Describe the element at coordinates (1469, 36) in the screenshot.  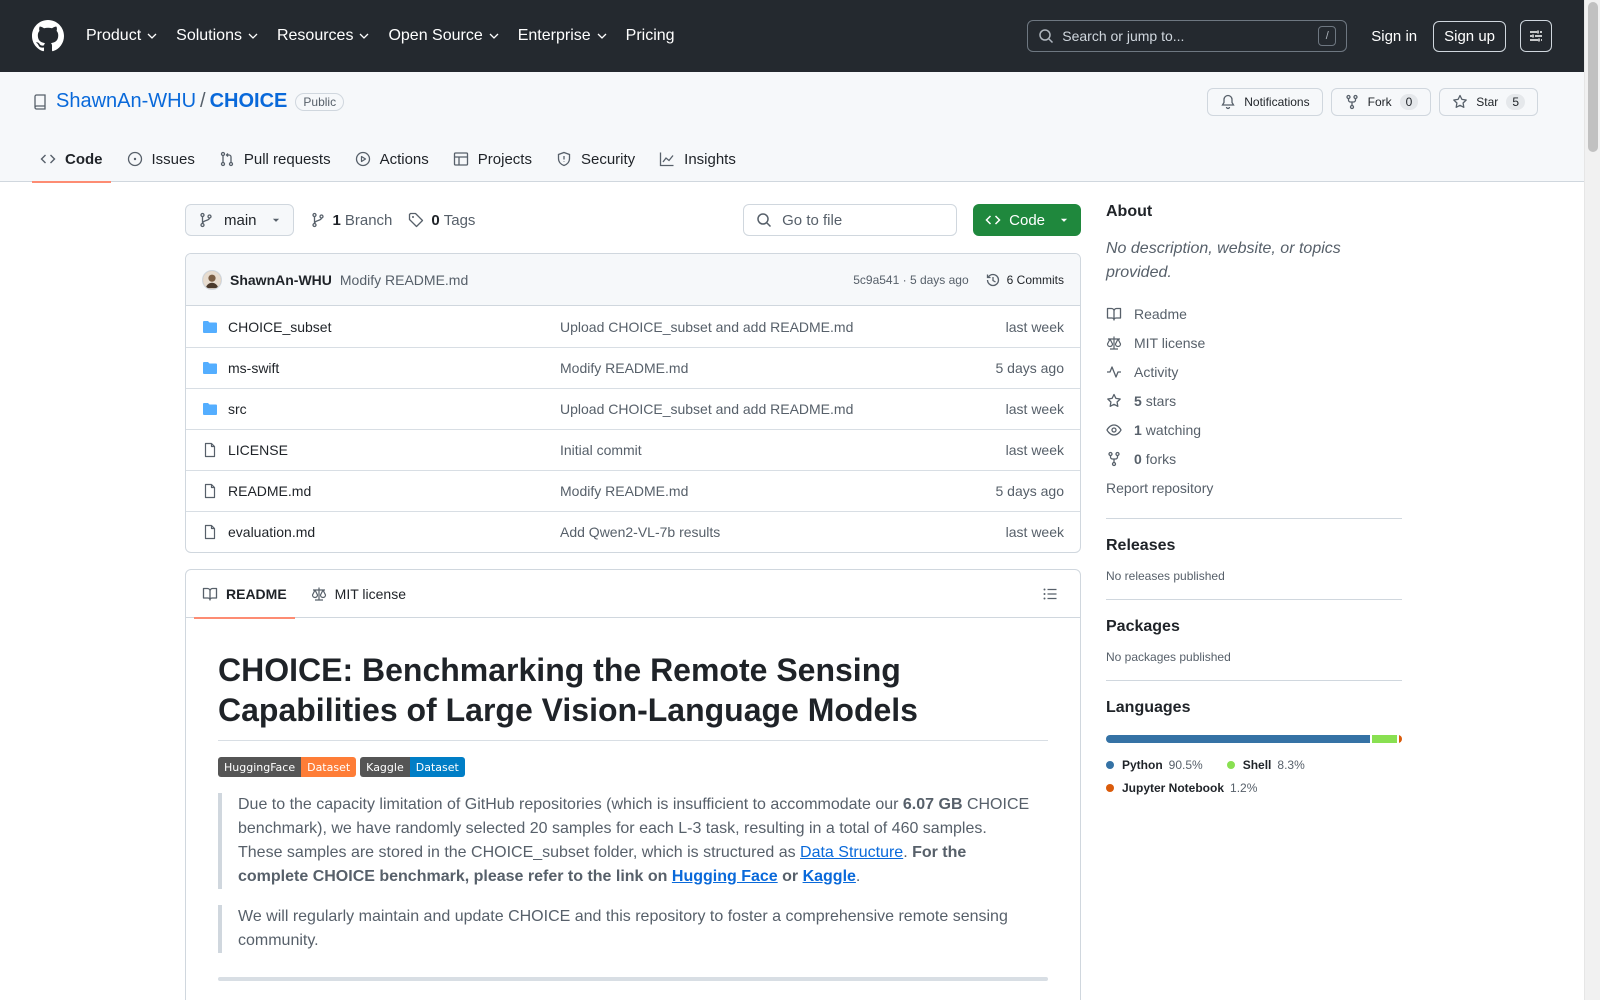
I see `sign-up-button: Sign up` at that location.